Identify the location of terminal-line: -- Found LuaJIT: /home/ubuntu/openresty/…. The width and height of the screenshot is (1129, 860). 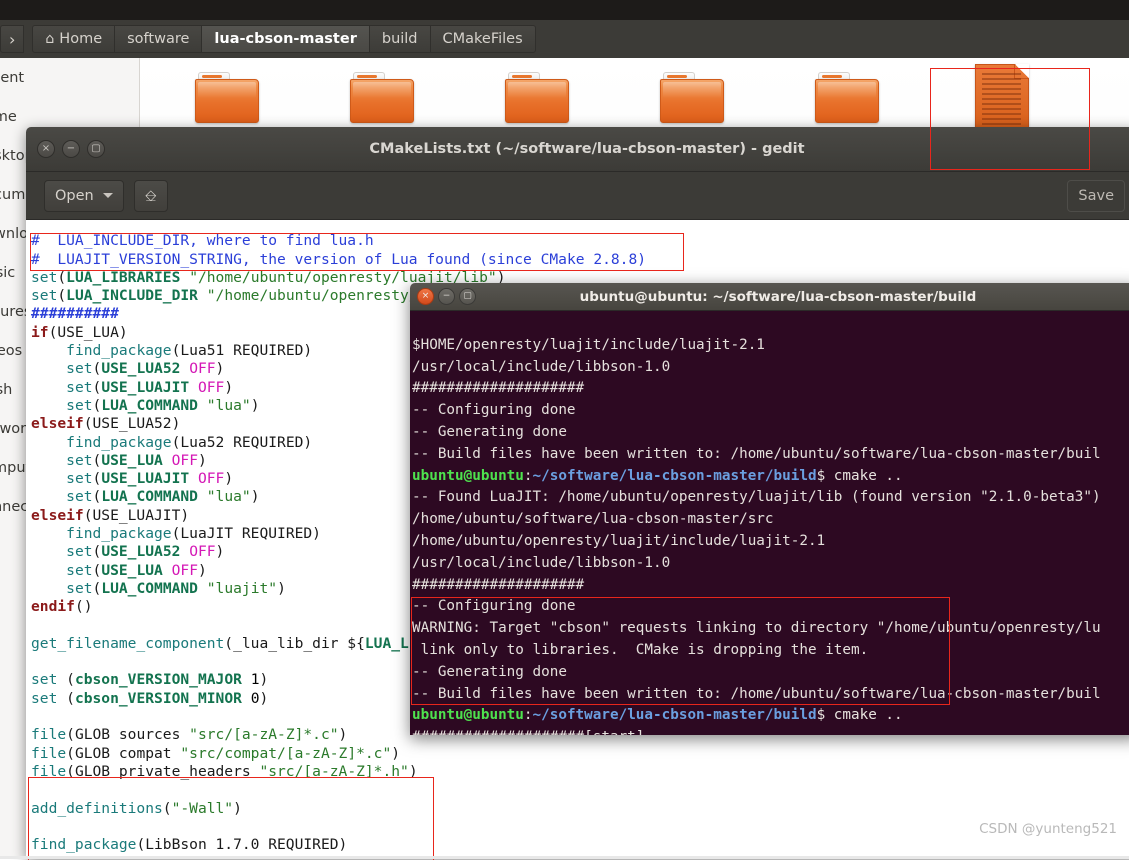
(756, 497).